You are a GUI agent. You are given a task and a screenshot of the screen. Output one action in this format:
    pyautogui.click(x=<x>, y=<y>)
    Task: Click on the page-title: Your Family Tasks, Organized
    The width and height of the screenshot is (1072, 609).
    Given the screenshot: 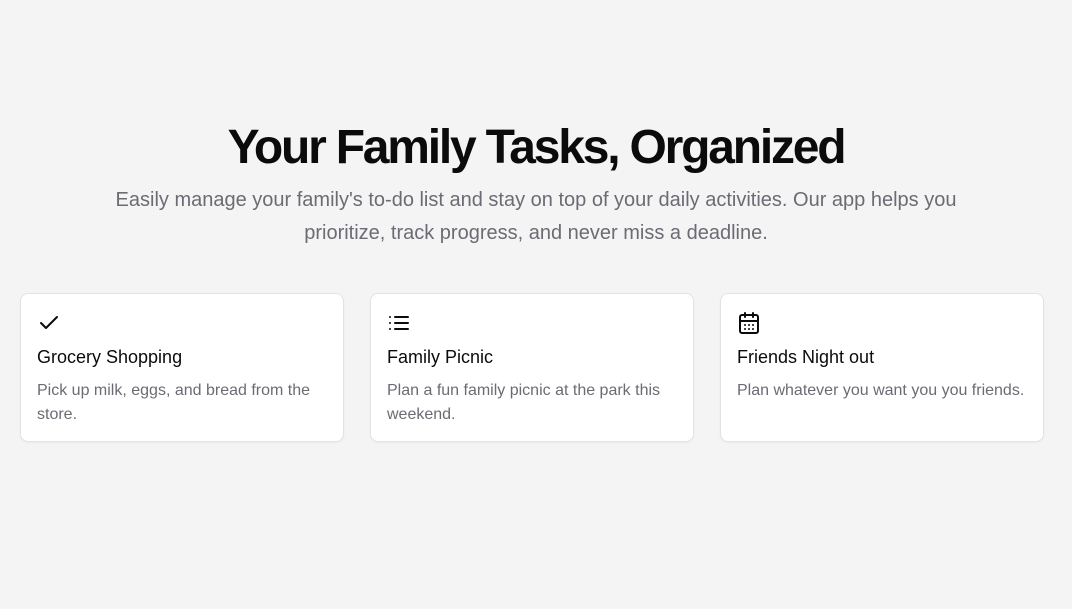 What is the action you would take?
    pyautogui.click(x=537, y=147)
    